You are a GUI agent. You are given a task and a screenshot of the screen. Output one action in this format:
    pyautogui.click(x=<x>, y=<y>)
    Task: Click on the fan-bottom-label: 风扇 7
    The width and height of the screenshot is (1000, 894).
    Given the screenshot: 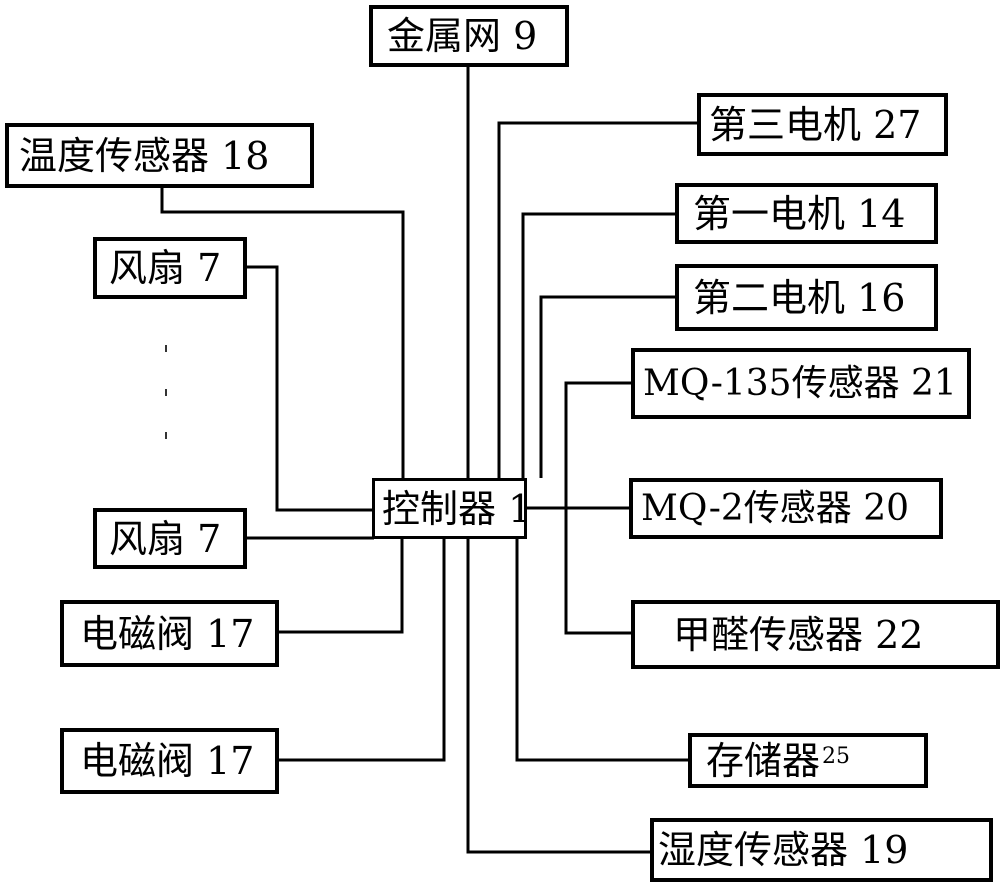 What is the action you would take?
    pyautogui.click(x=165, y=538)
    